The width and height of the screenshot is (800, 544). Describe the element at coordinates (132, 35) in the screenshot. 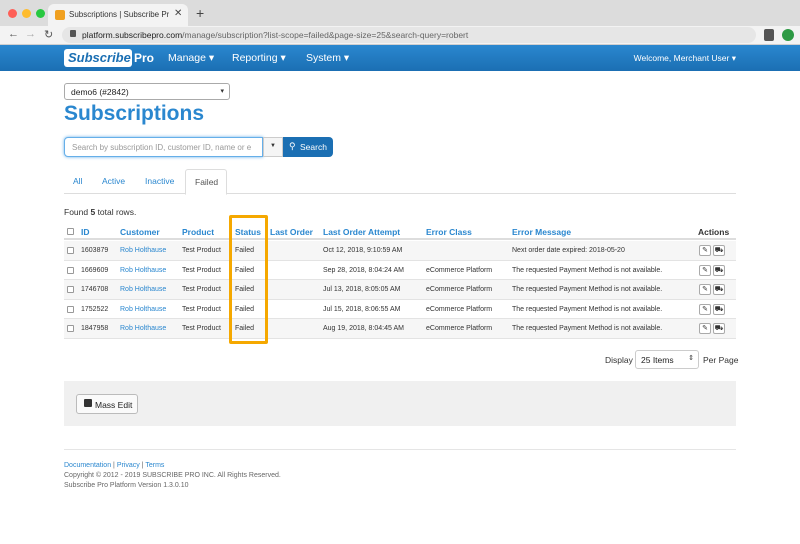

I see `url-host: platform.subscribepro.com` at that location.